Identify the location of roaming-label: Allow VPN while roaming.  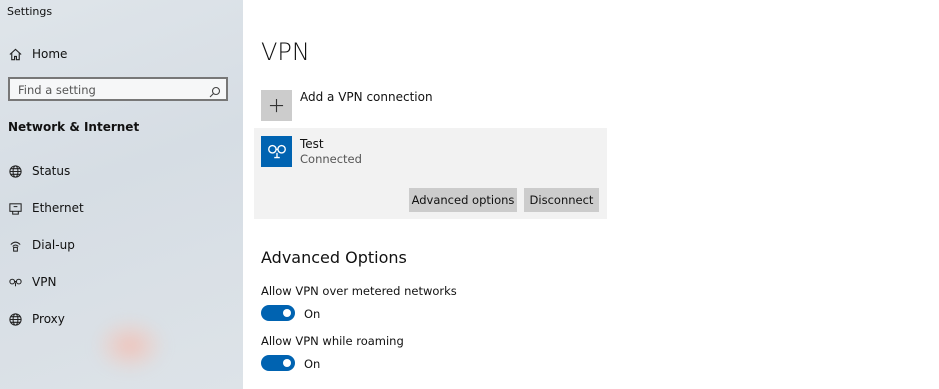
(332, 341).